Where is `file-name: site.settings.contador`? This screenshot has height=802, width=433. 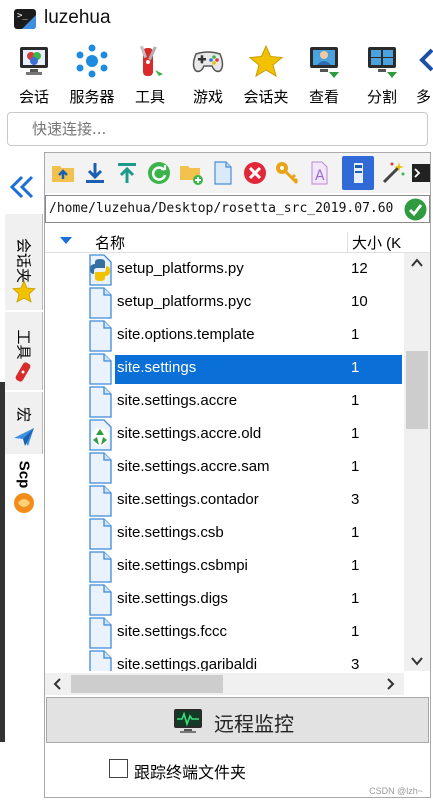 file-name: site.settings.contador is located at coordinates (188, 499).